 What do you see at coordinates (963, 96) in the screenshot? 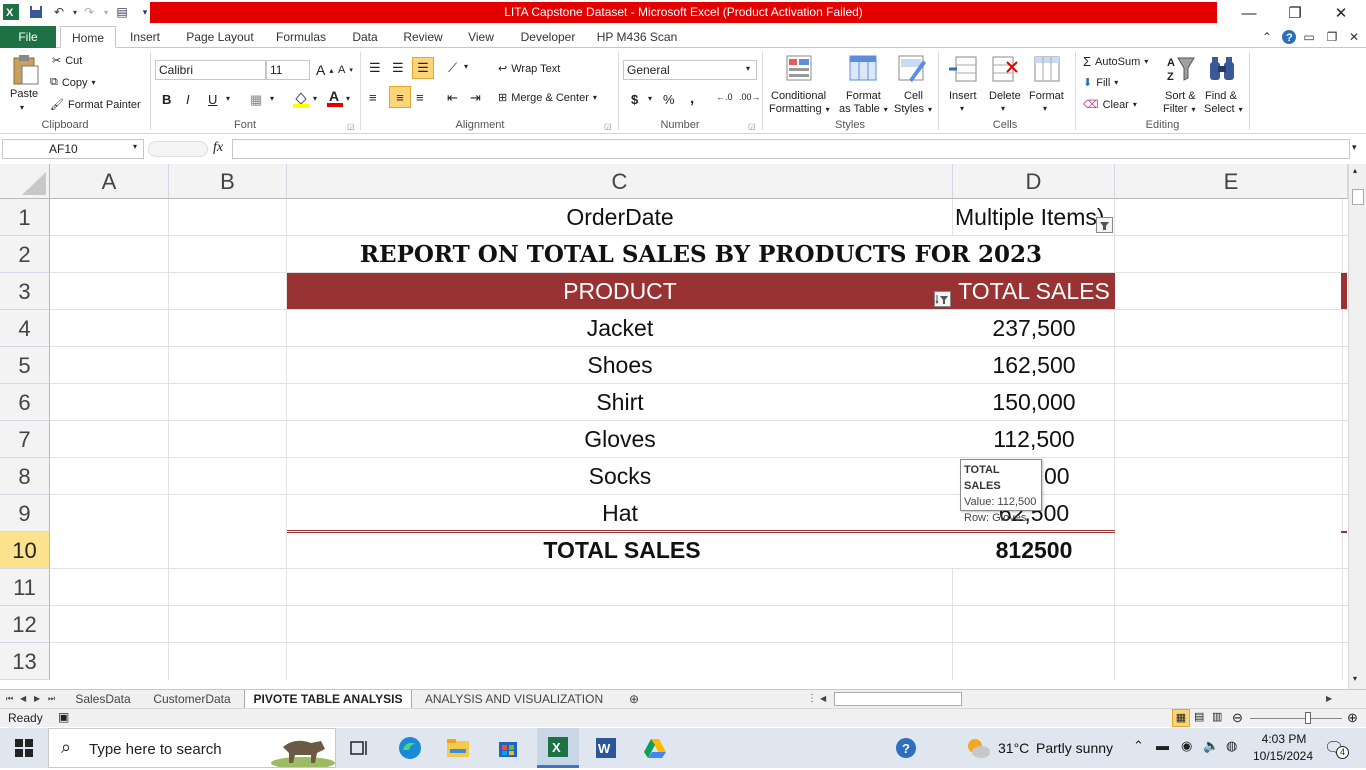
I see `insert-cells-button: Insert` at bounding box center [963, 96].